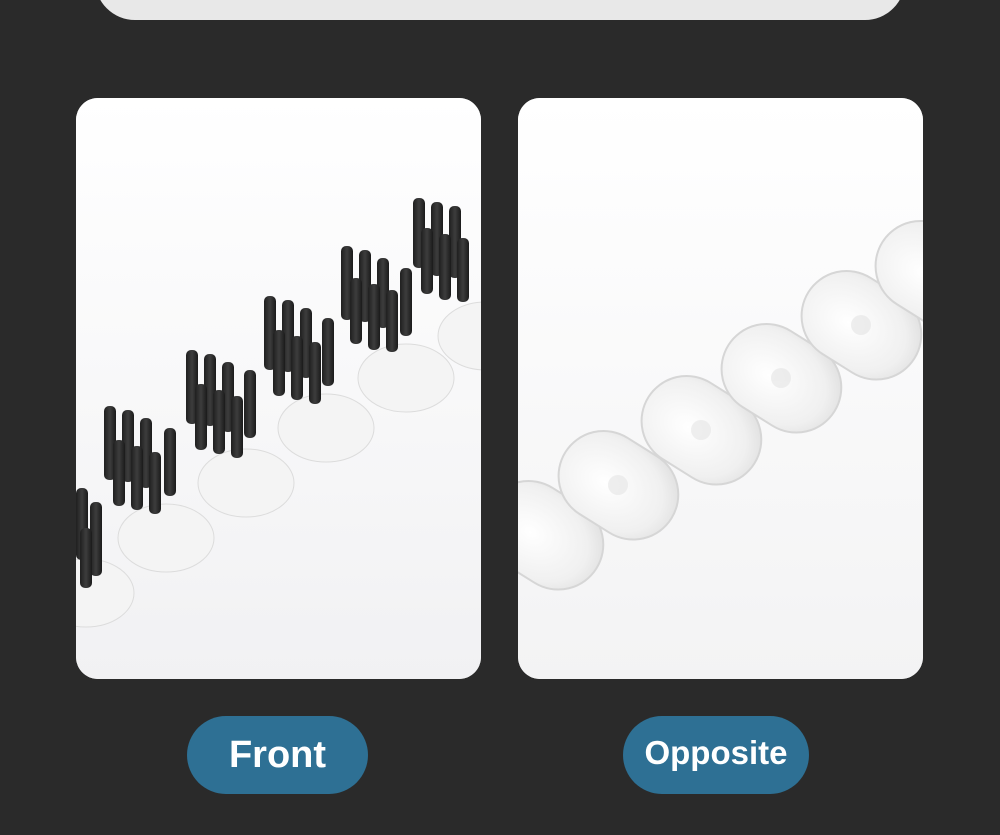 The height and width of the screenshot is (835, 1000). I want to click on front-label-button: Front, so click(277, 755).